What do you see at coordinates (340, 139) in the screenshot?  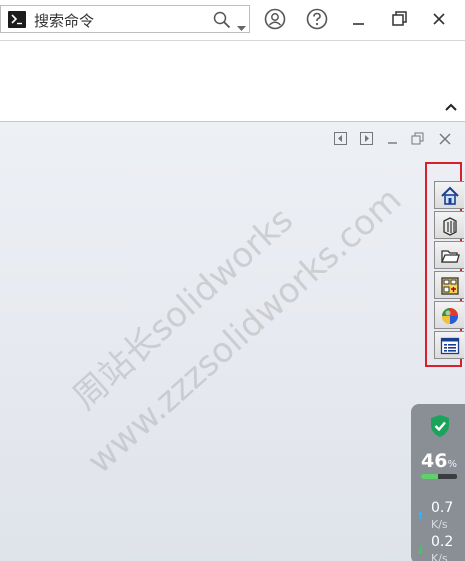 I see `tile-left-icon` at bounding box center [340, 139].